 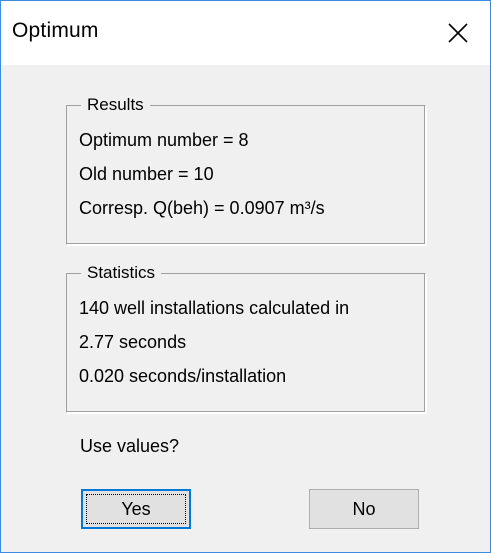 What do you see at coordinates (115, 105) in the screenshot?
I see `results-legend: Results` at bounding box center [115, 105].